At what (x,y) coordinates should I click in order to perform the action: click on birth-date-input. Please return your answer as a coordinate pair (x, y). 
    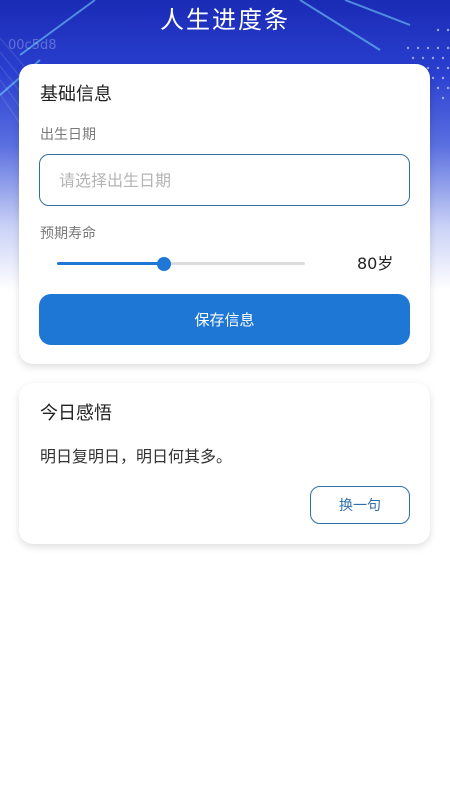
    Looking at the image, I should click on (224, 180).